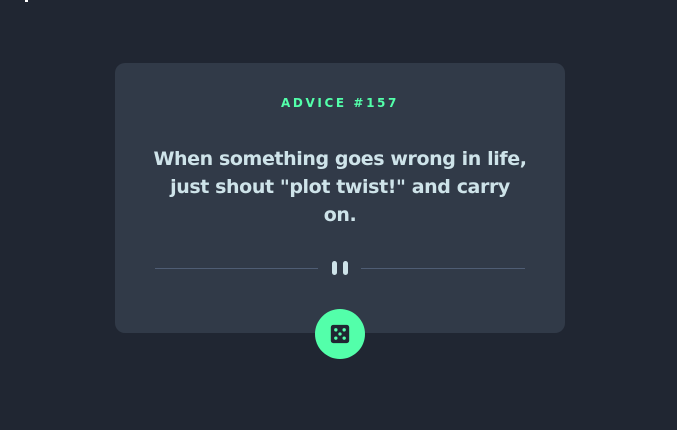 The width and height of the screenshot is (677, 430). What do you see at coordinates (334, 268) in the screenshot?
I see `pause-bar-left` at bounding box center [334, 268].